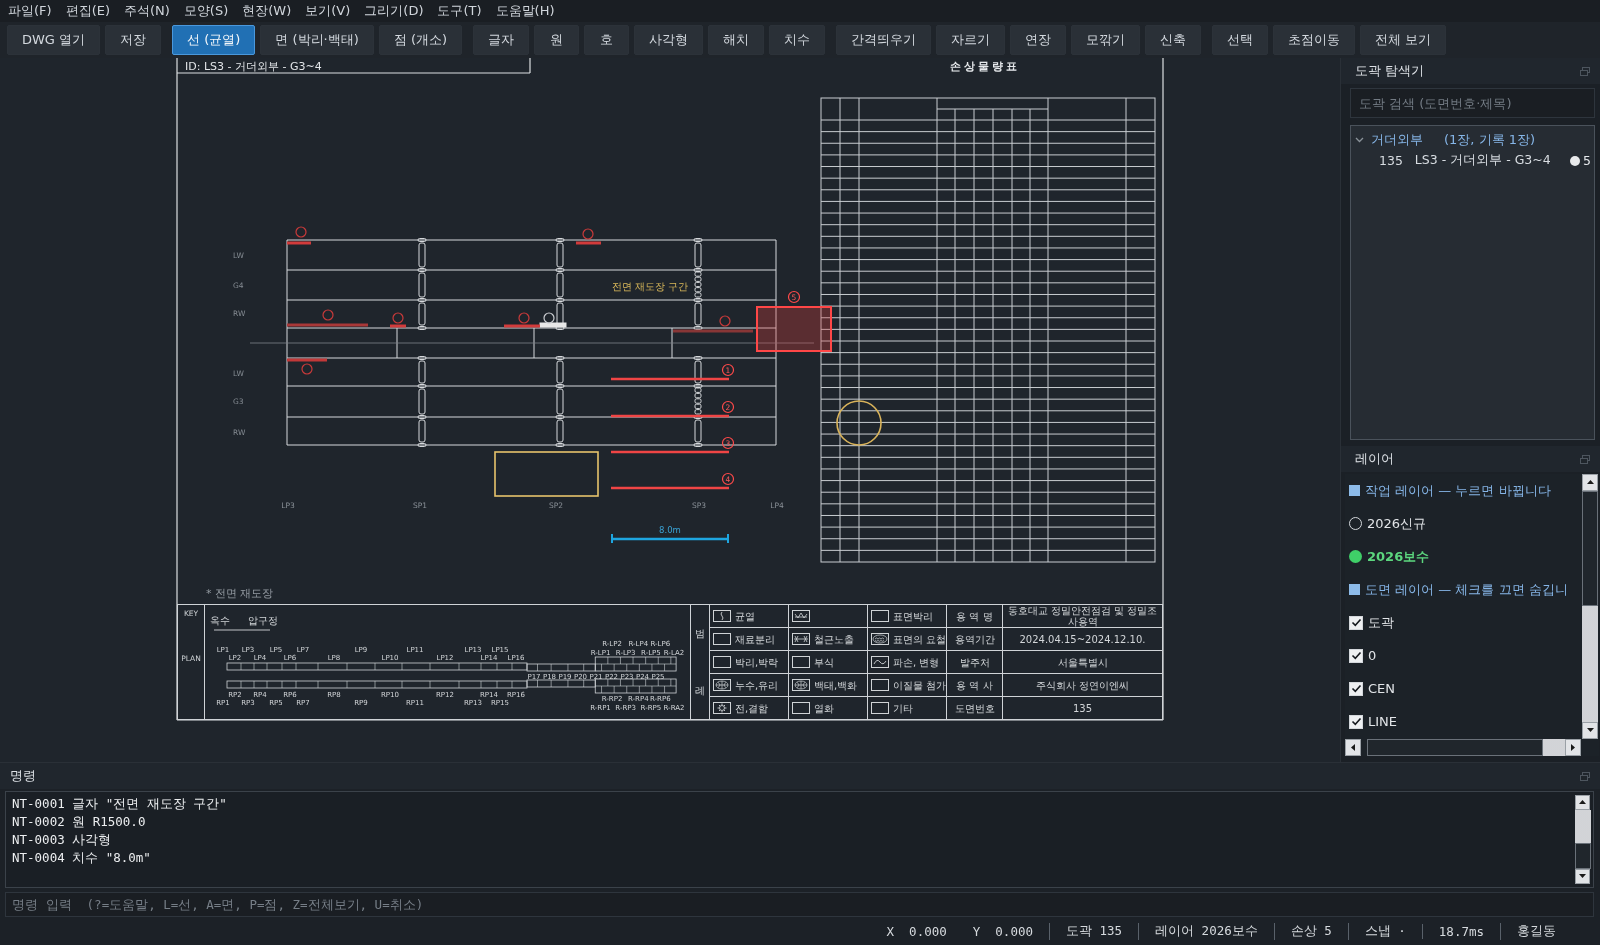  What do you see at coordinates (834, 639) in the screenshot?
I see `legend-label: 철근노출` at bounding box center [834, 639].